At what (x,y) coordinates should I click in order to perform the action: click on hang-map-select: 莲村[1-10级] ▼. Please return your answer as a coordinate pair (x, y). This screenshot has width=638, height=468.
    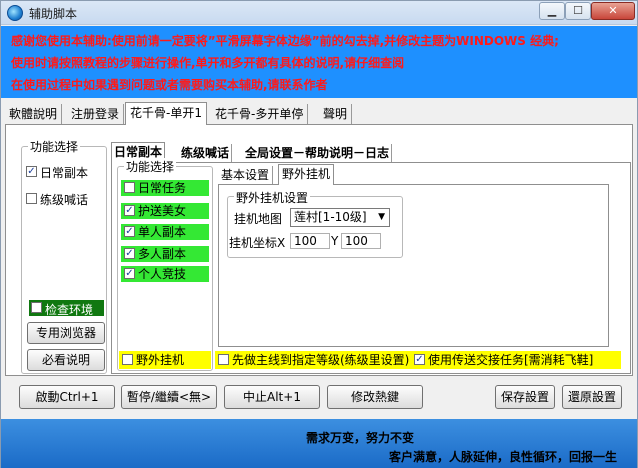
    Looking at the image, I should click on (340, 217).